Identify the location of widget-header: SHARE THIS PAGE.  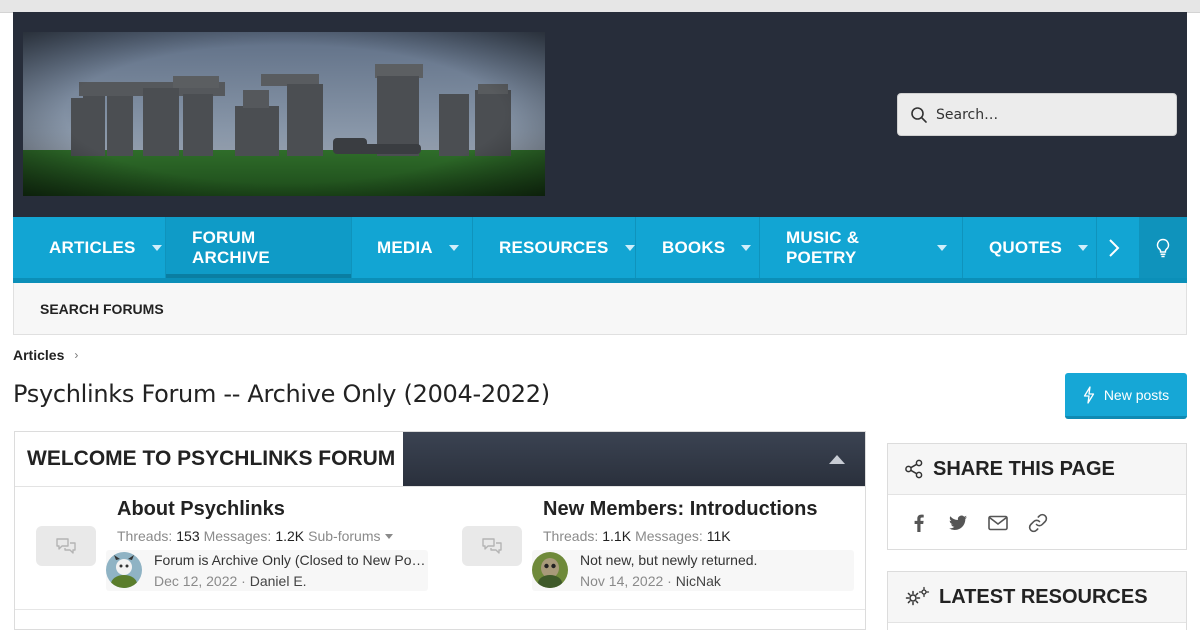
(1037, 469).